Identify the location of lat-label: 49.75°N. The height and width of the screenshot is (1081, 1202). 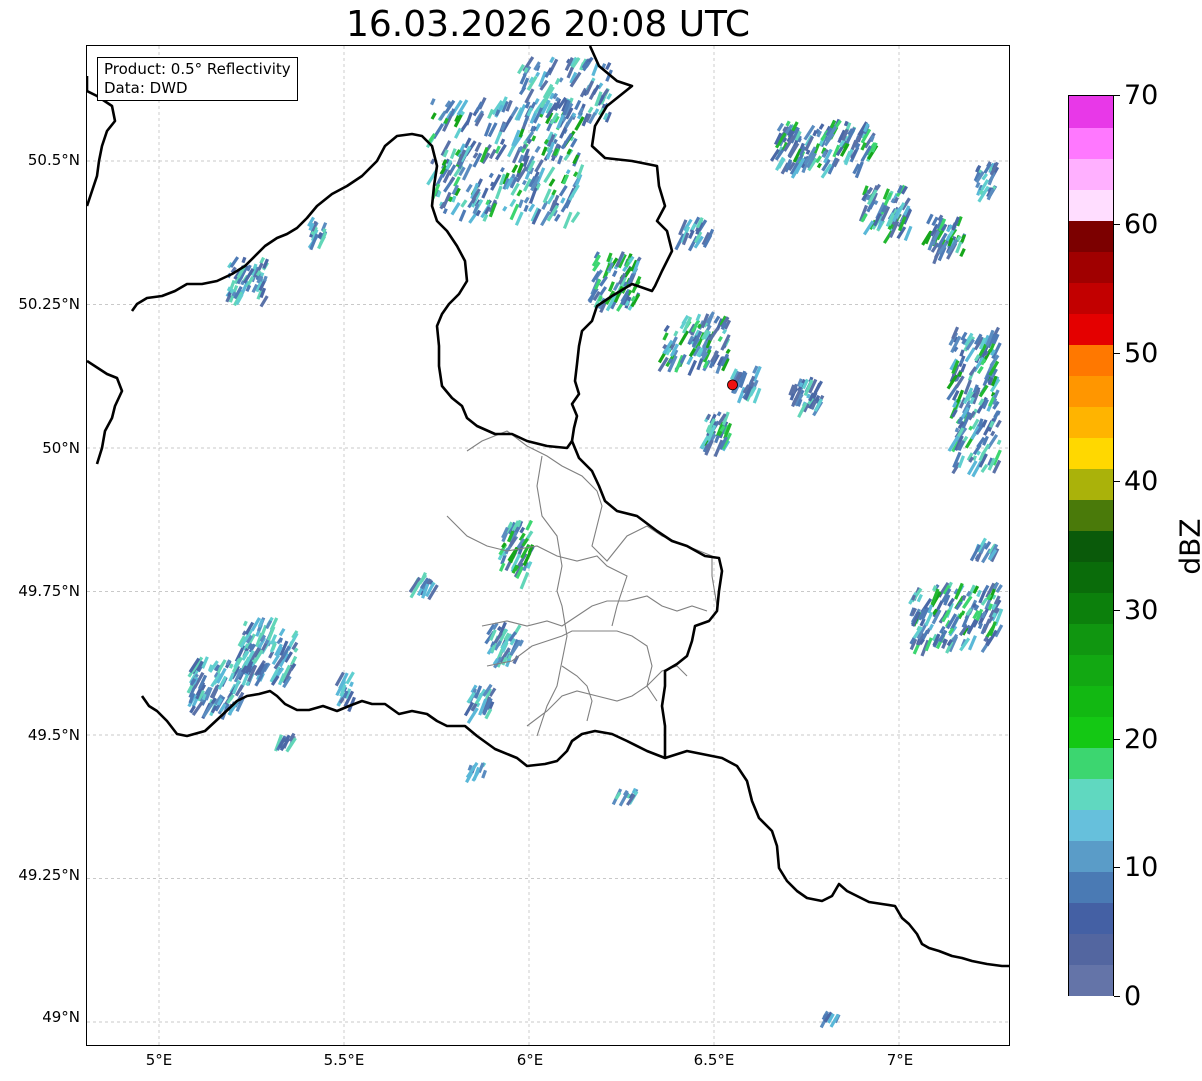
(49, 591).